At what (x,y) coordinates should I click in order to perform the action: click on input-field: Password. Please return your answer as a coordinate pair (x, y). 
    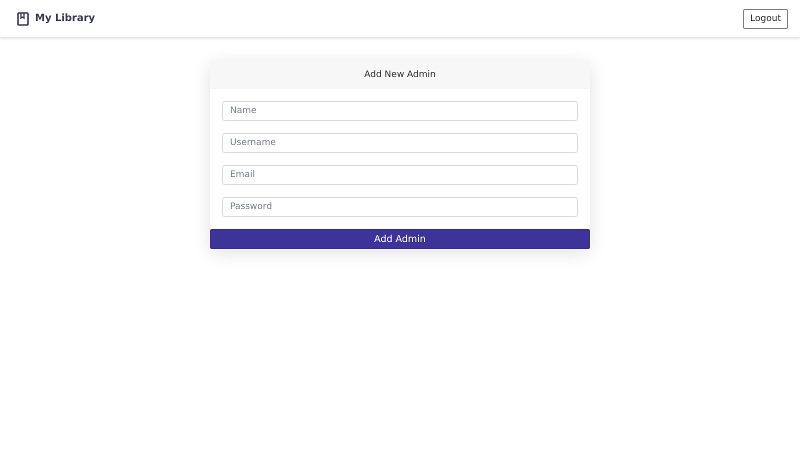
    Looking at the image, I should click on (400, 207).